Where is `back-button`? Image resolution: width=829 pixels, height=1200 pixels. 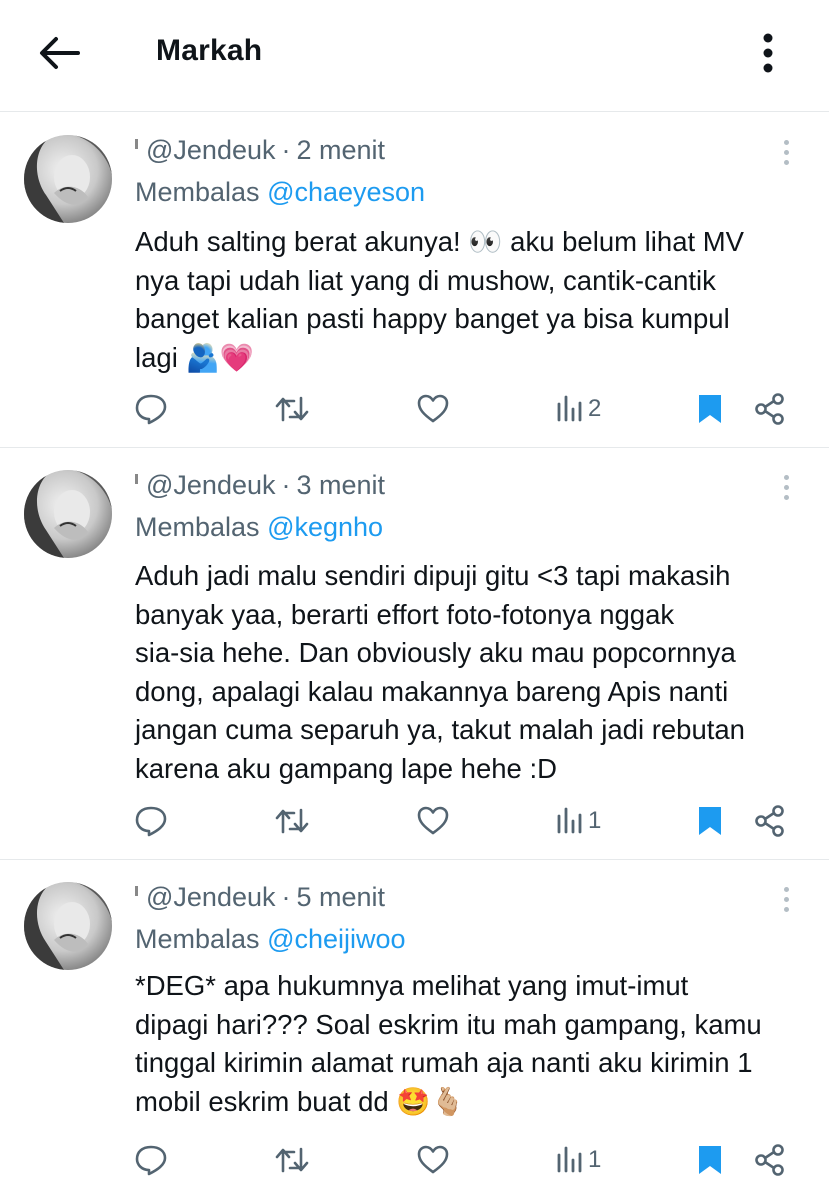
back-button is located at coordinates (60, 53).